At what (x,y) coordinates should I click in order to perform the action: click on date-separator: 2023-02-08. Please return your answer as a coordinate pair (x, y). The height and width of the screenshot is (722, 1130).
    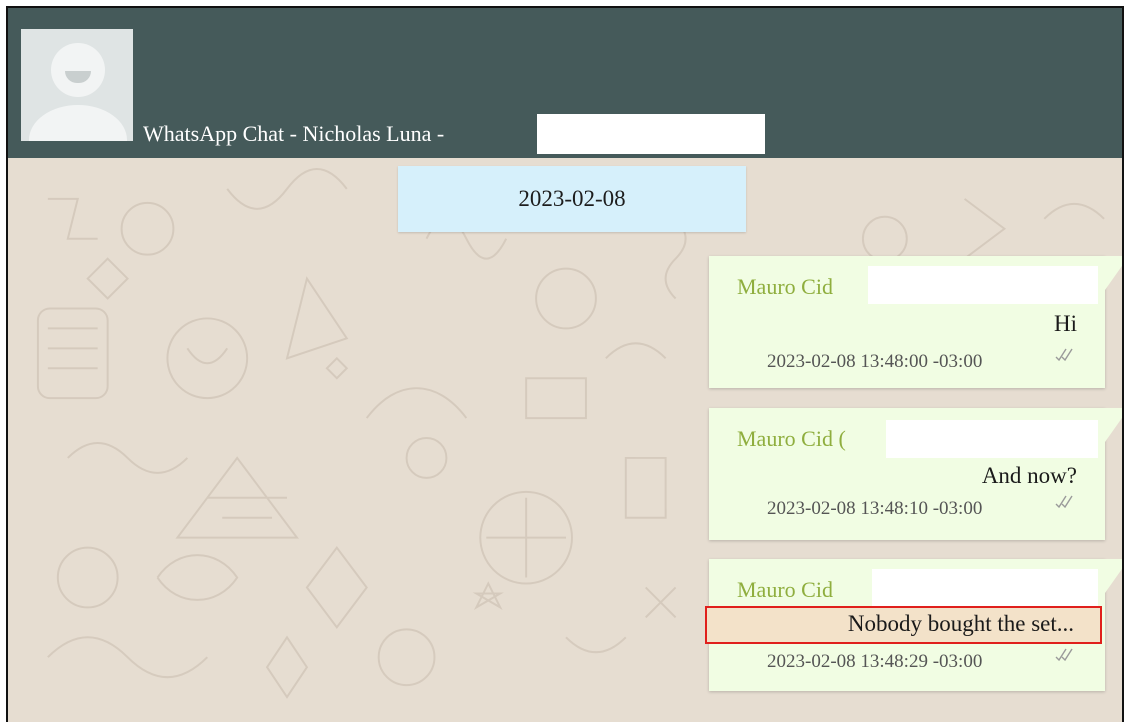
    Looking at the image, I should click on (572, 199).